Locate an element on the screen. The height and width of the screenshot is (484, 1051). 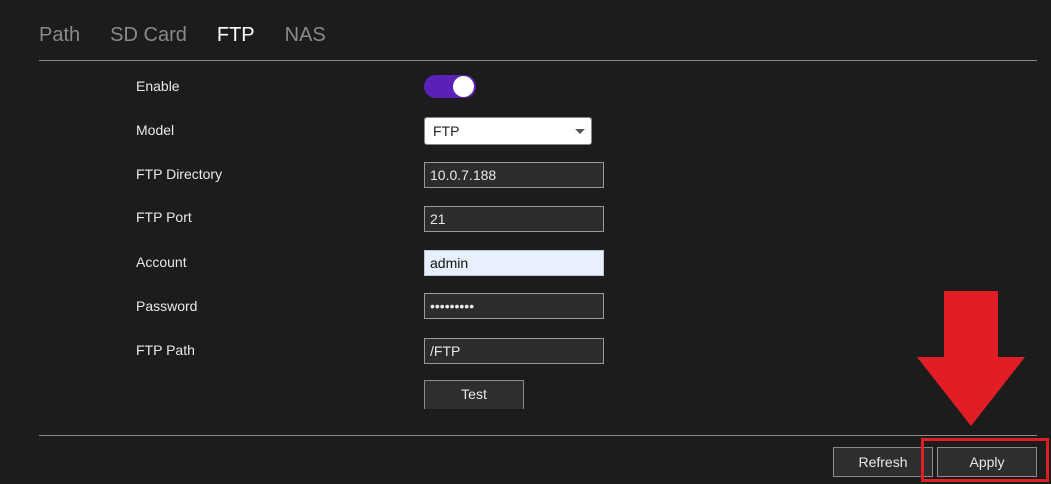
down-arrow-icon is located at coordinates (971, 358).